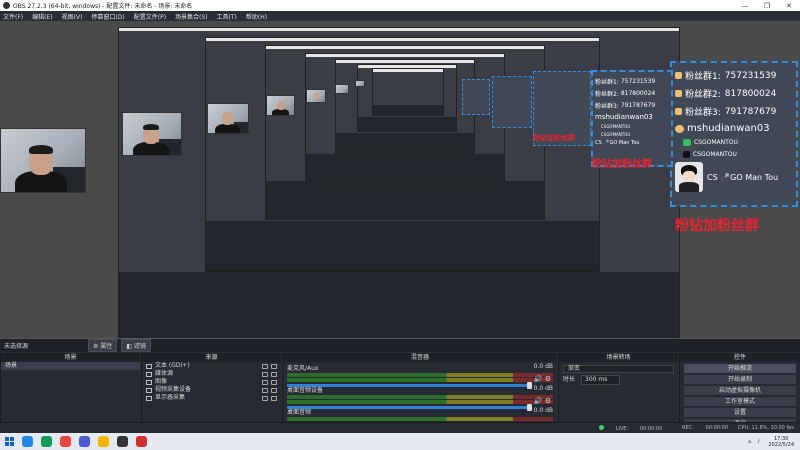 The width and height of the screenshot is (800, 450). Describe the element at coordinates (601, 380) in the screenshot. I see `duration-input: 300 ms` at that location.